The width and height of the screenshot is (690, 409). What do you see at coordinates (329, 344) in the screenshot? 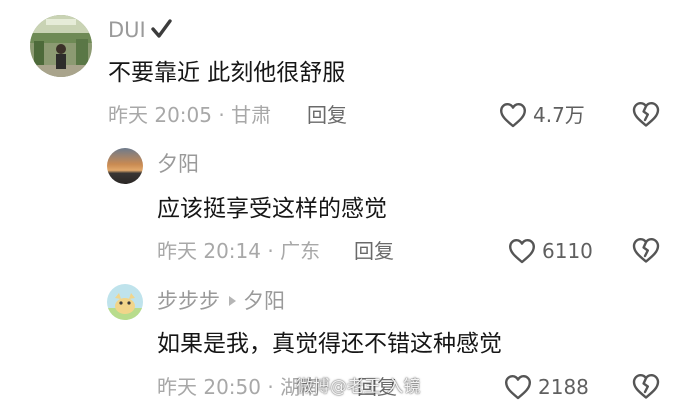
I see `comment-text: 如果是我，真觉得还不错这种感觉` at bounding box center [329, 344].